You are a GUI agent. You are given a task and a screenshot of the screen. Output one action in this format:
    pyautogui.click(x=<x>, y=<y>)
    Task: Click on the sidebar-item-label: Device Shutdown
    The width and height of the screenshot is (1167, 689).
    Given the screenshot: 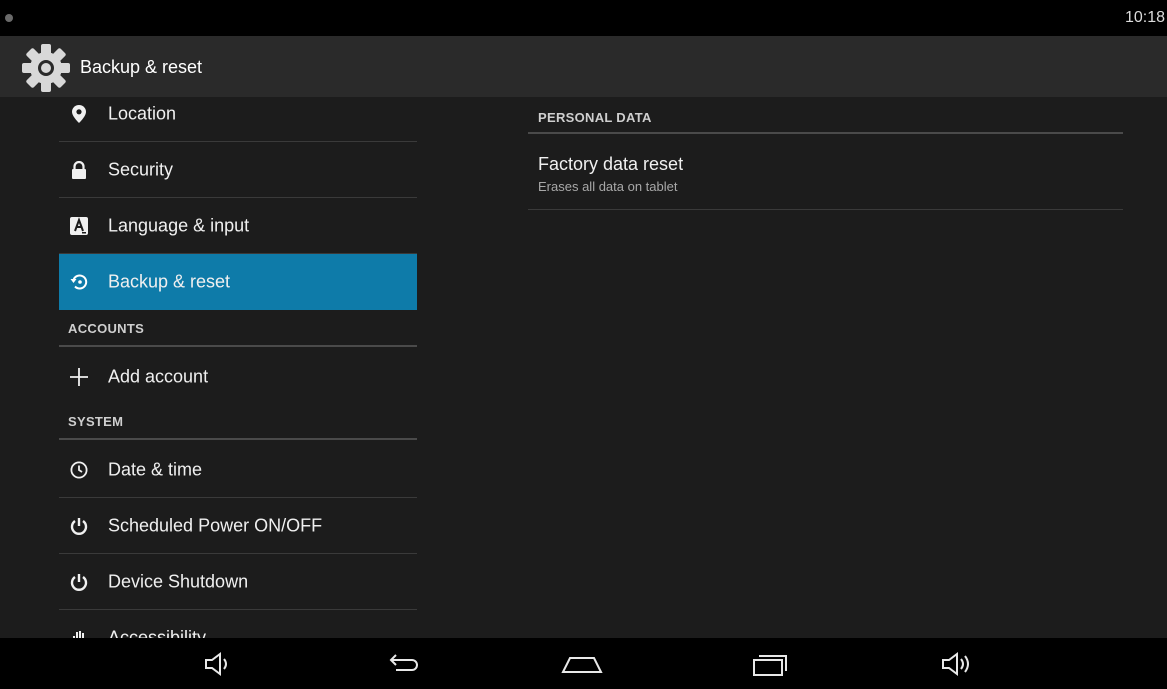 What is the action you would take?
    pyautogui.click(x=178, y=581)
    